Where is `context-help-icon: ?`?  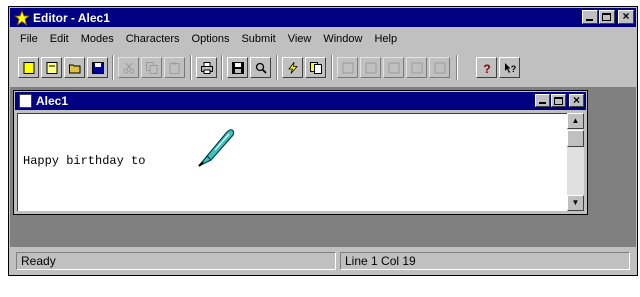
context-help-icon: ? is located at coordinates (510, 68).